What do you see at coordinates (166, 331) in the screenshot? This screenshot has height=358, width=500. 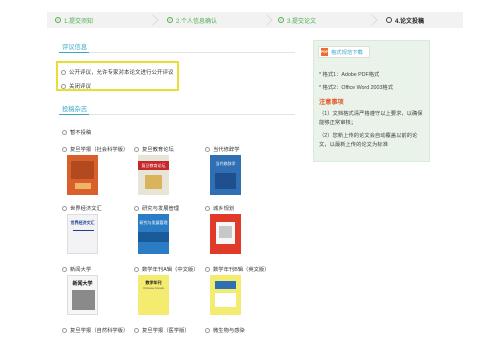 I see `journal-label: 复旦学报（医学版）` at bounding box center [166, 331].